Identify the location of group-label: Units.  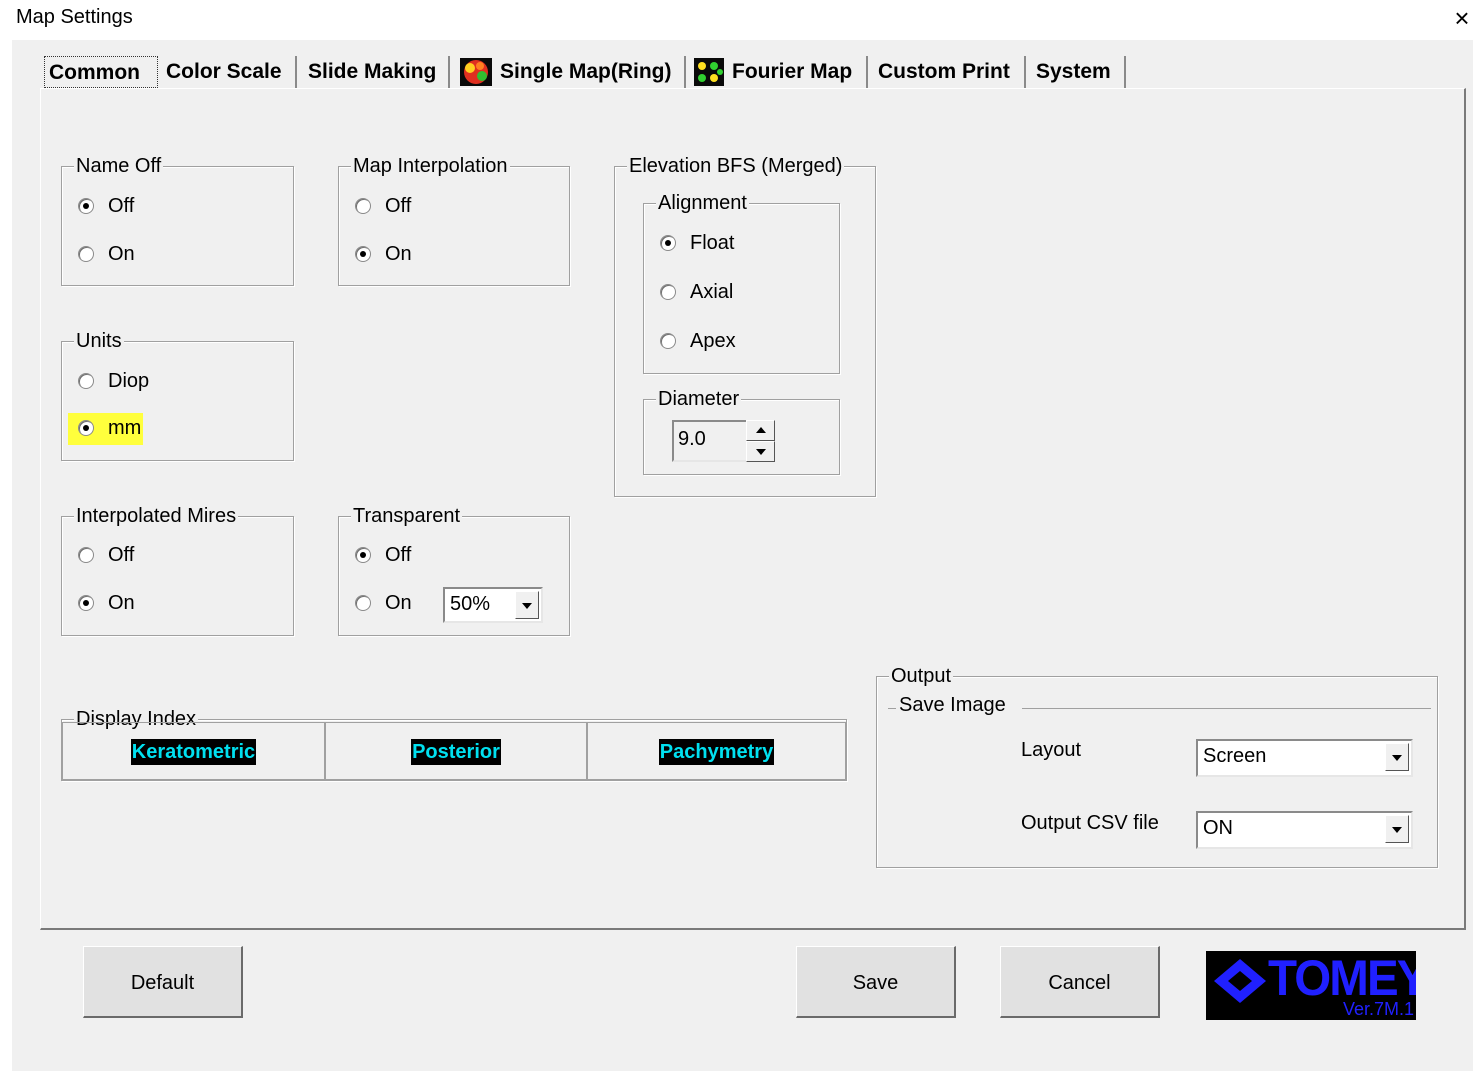
(99, 341).